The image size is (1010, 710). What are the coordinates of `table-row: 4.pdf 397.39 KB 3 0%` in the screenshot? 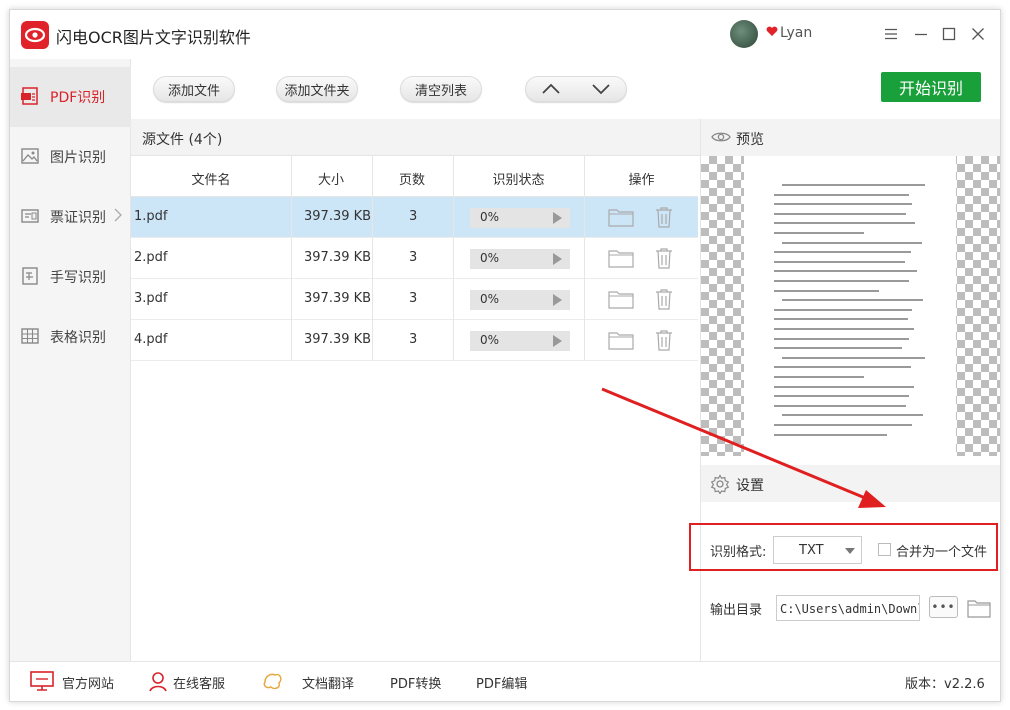 It's located at (414, 340).